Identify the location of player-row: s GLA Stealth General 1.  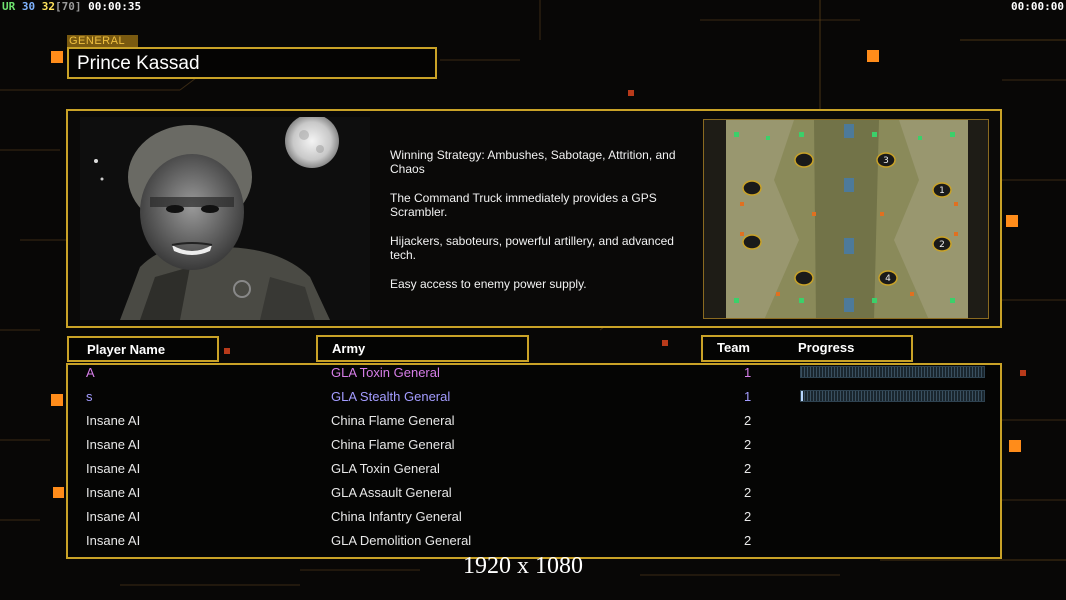
(533, 398).